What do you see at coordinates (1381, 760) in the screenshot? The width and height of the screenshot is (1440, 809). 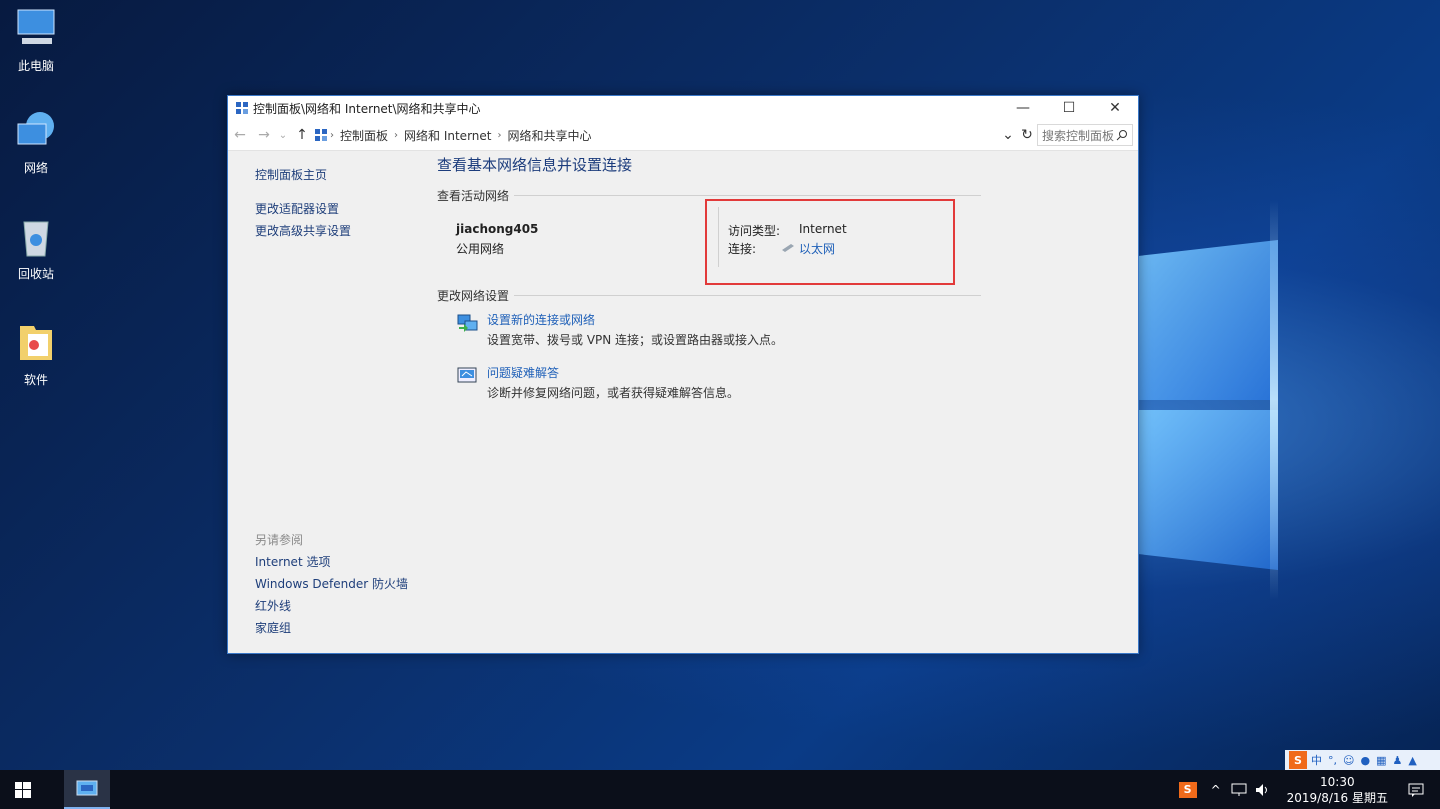 I see `keyboard-icon: ▦` at bounding box center [1381, 760].